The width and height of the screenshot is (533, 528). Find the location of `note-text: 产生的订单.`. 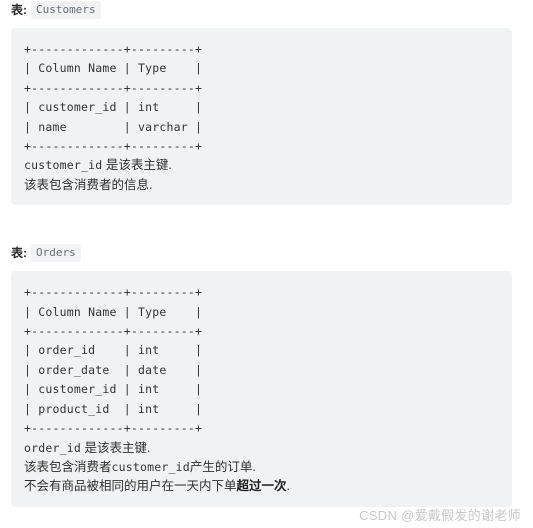

note-text: 产生的订单. is located at coordinates (222, 466).